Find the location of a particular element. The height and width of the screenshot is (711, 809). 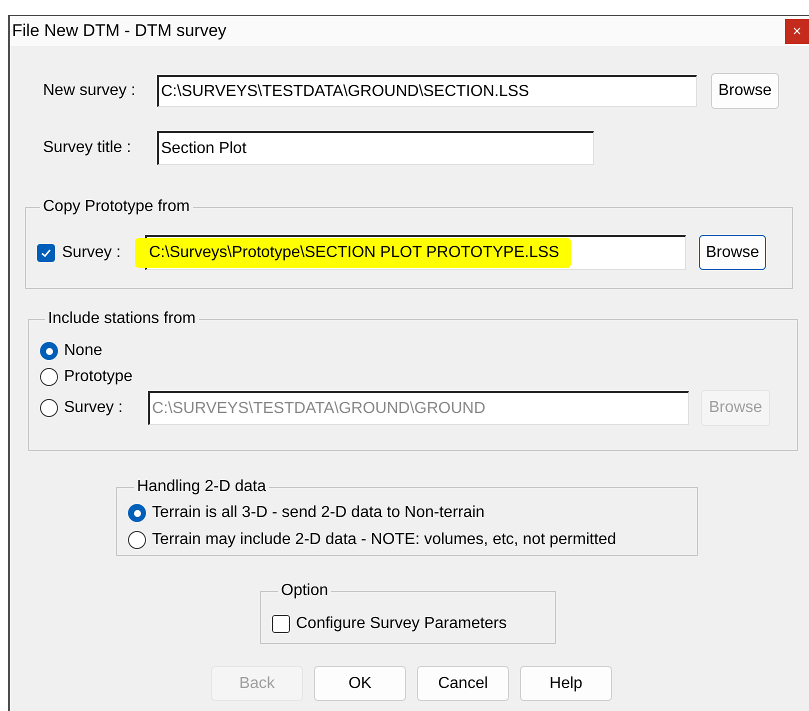

dialog-button: Cancel is located at coordinates (463, 683).